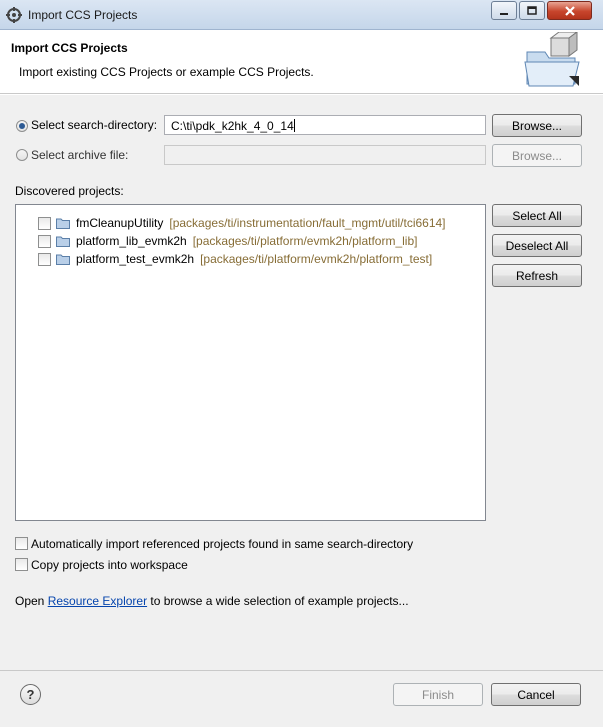  I want to click on discovered-projects-label: Discovered projects:, so click(69, 191).